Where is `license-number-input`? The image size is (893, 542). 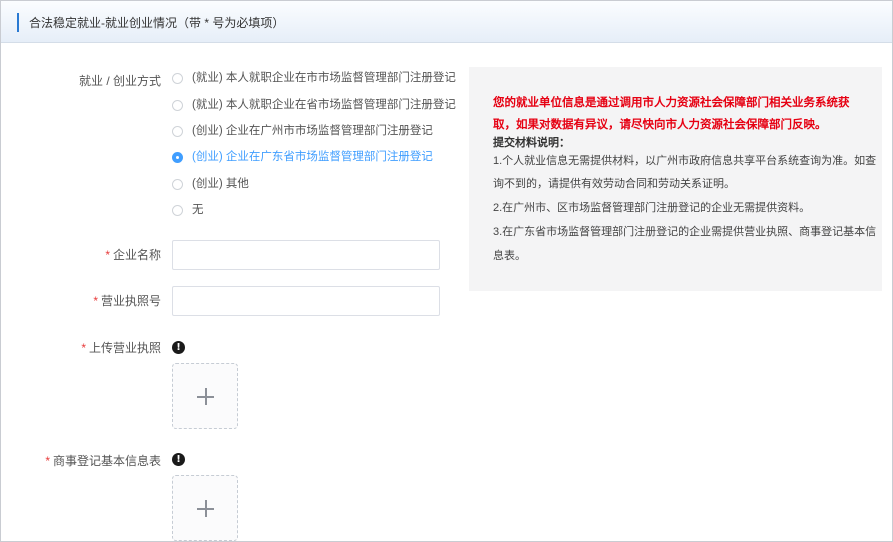
license-number-input is located at coordinates (306, 301).